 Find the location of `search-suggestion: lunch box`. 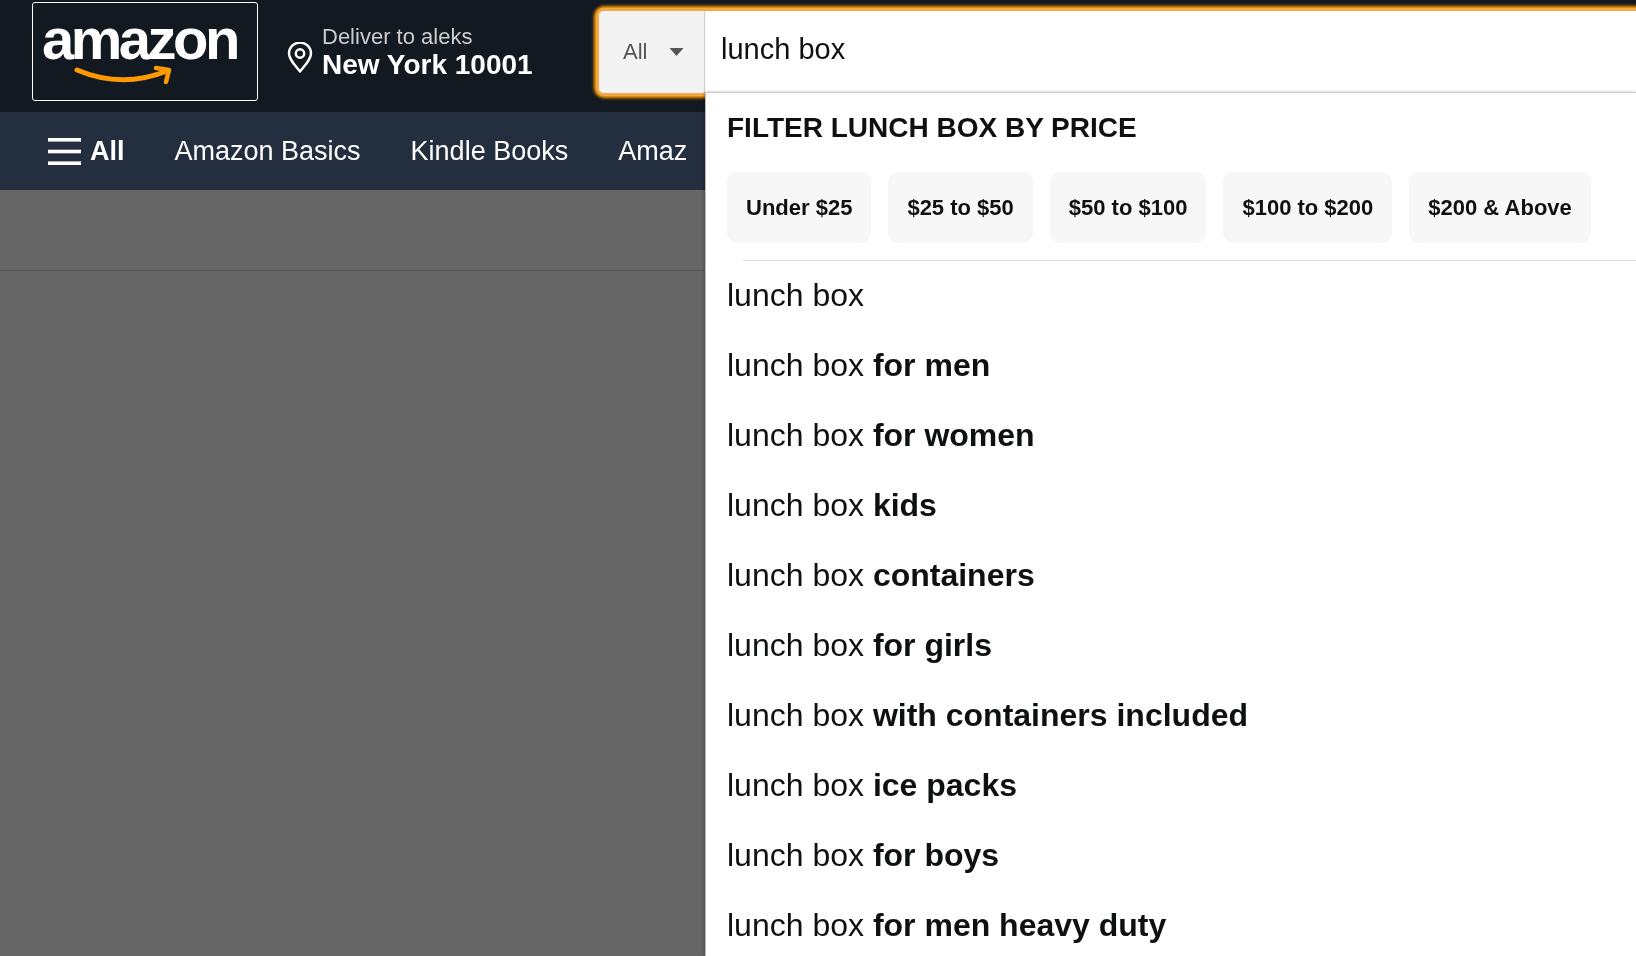

search-suggestion: lunch box is located at coordinates (795, 295).